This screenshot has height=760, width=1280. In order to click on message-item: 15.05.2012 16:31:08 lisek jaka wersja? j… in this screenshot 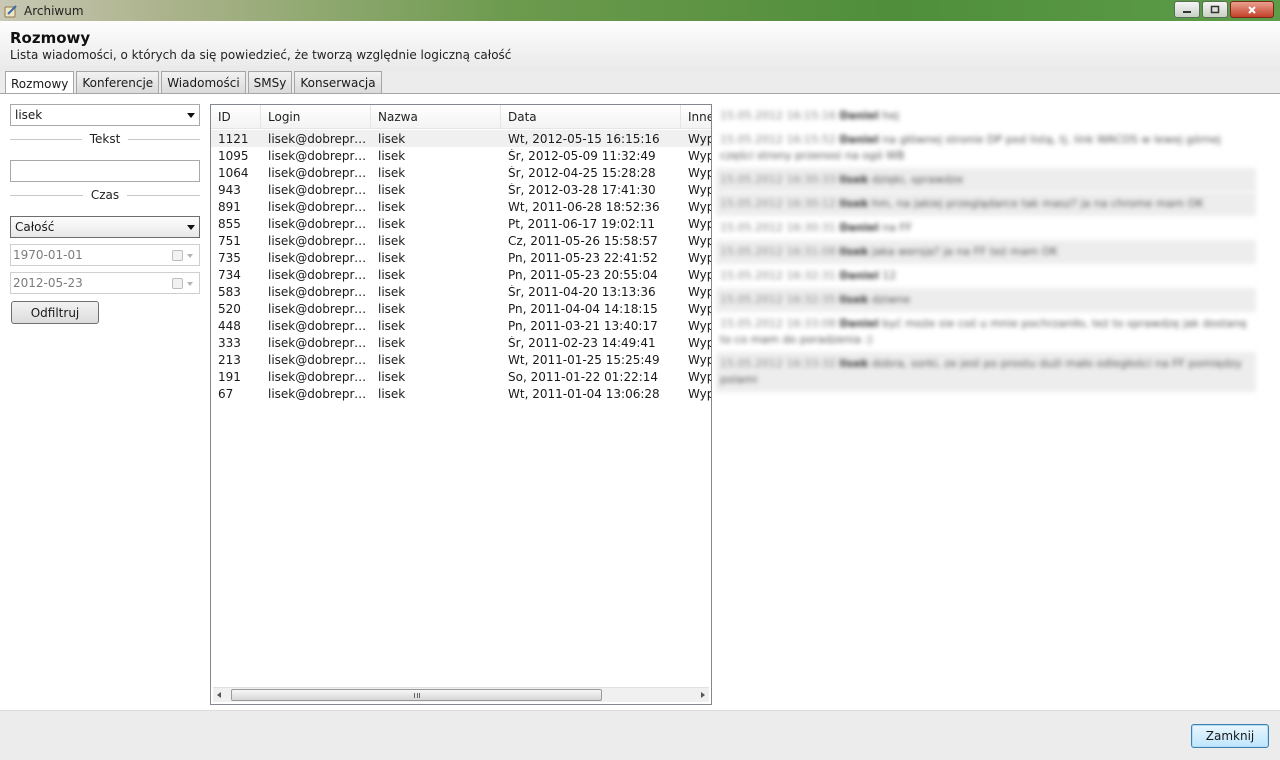, I will do `click(986, 252)`.